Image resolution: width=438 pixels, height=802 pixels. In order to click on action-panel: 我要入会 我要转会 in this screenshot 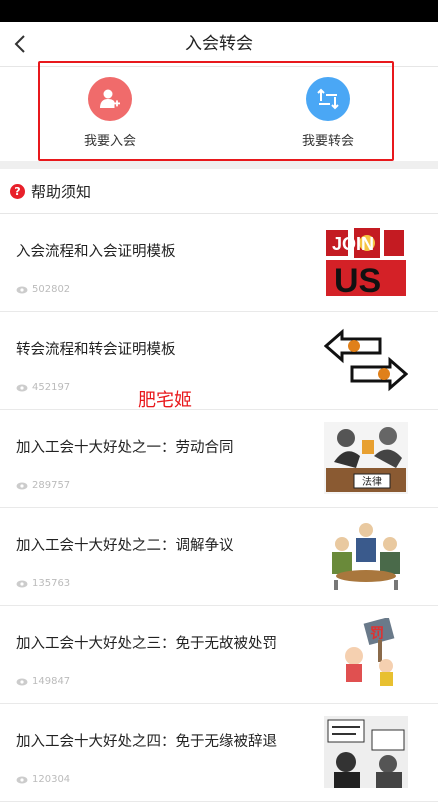, I will do `click(219, 111)`.